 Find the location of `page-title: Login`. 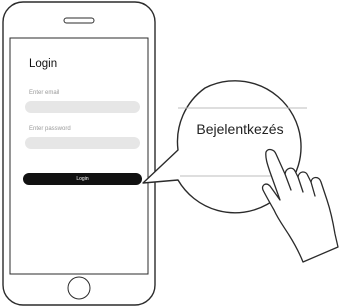

page-title: Login is located at coordinates (43, 64).